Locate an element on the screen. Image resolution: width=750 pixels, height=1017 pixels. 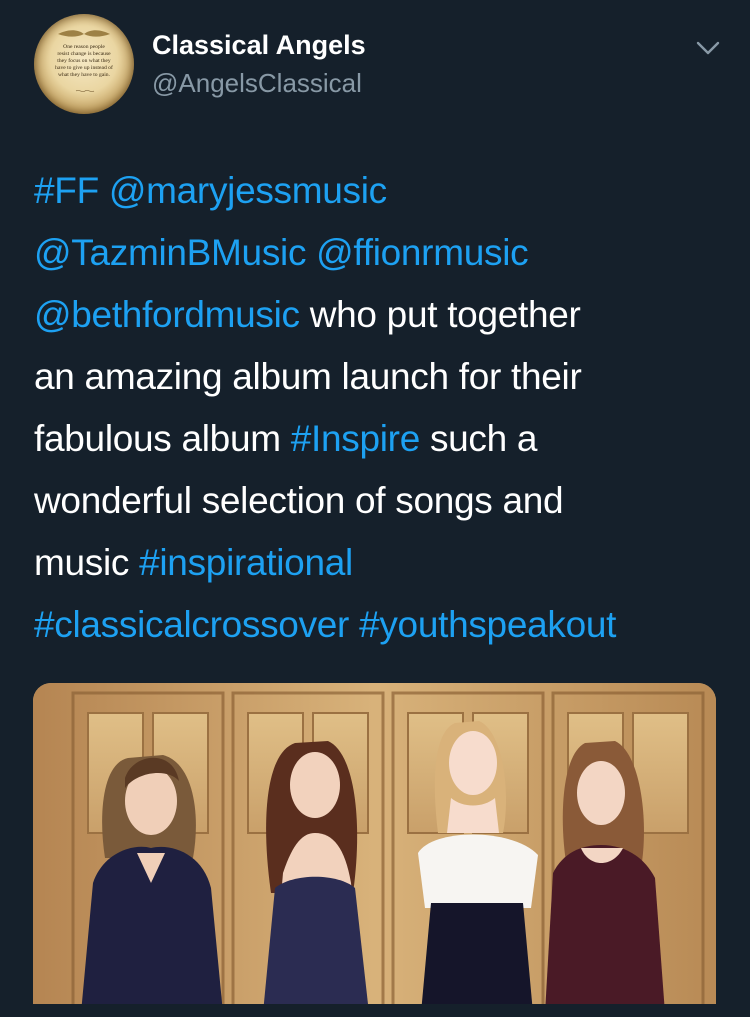
tweet-text-segment: music is located at coordinates (87, 562).